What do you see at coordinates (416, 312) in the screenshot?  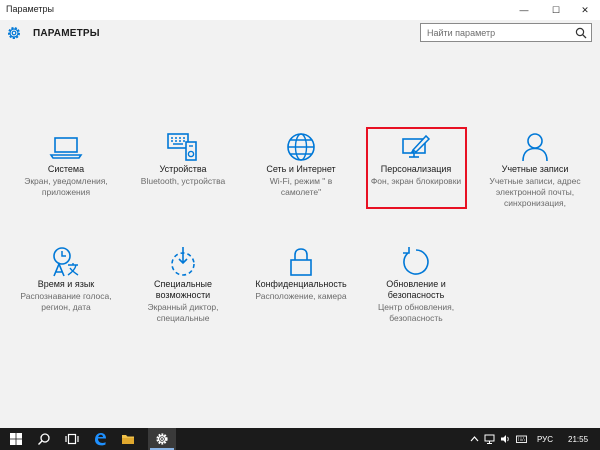 I see `tile-description: Центр обновления, безопасность` at bounding box center [416, 312].